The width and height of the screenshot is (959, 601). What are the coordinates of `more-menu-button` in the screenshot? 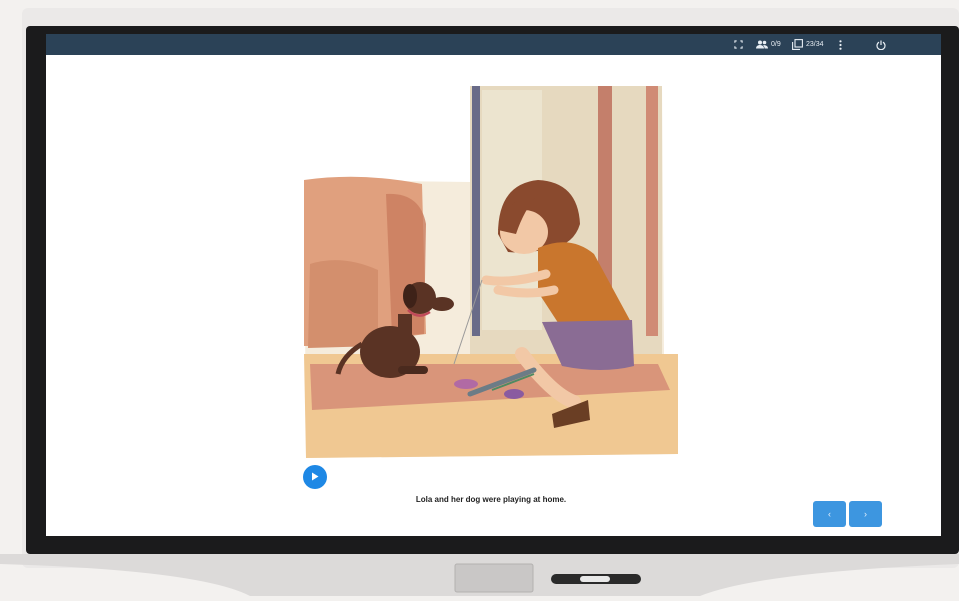 It's located at (840, 44).